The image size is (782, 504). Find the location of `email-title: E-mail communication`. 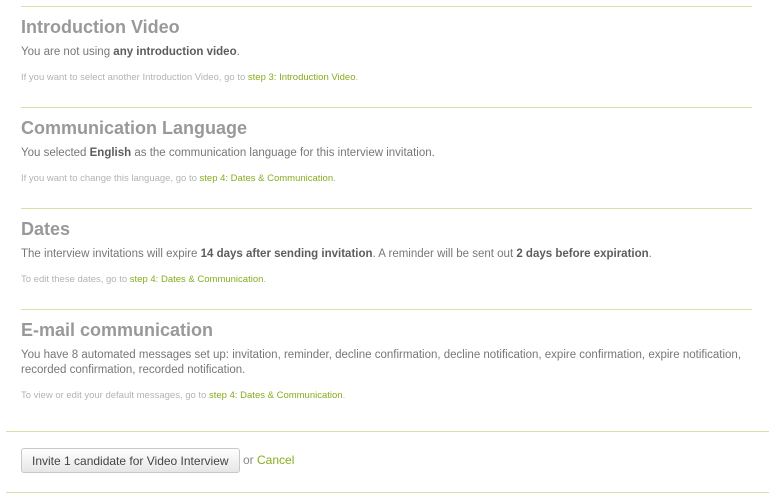

email-title: E-mail communication is located at coordinates (117, 330).